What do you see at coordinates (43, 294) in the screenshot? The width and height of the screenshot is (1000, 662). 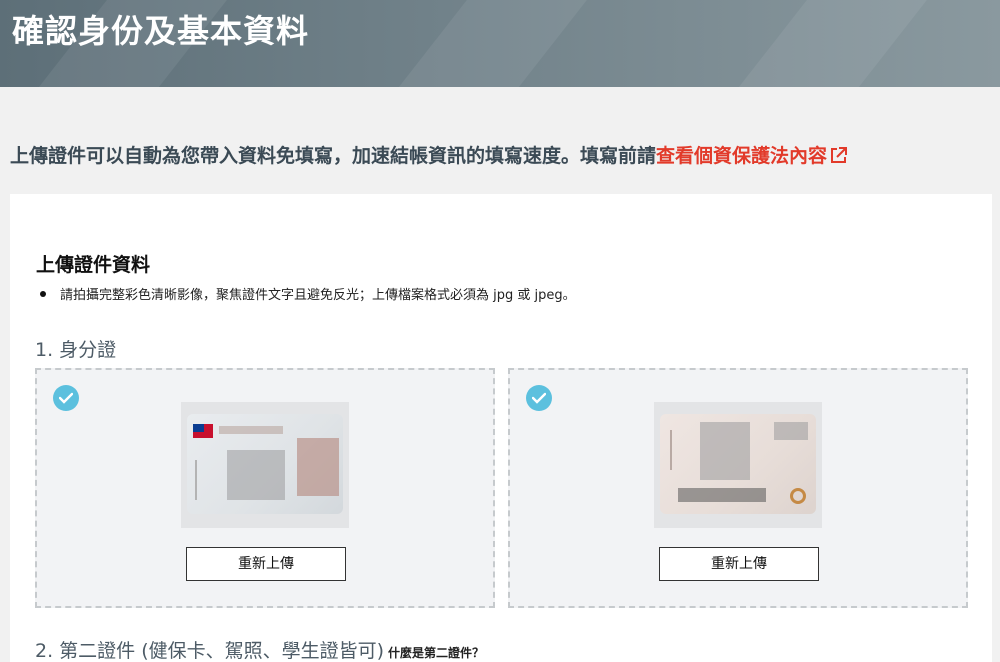 I see `bullet-icon` at bounding box center [43, 294].